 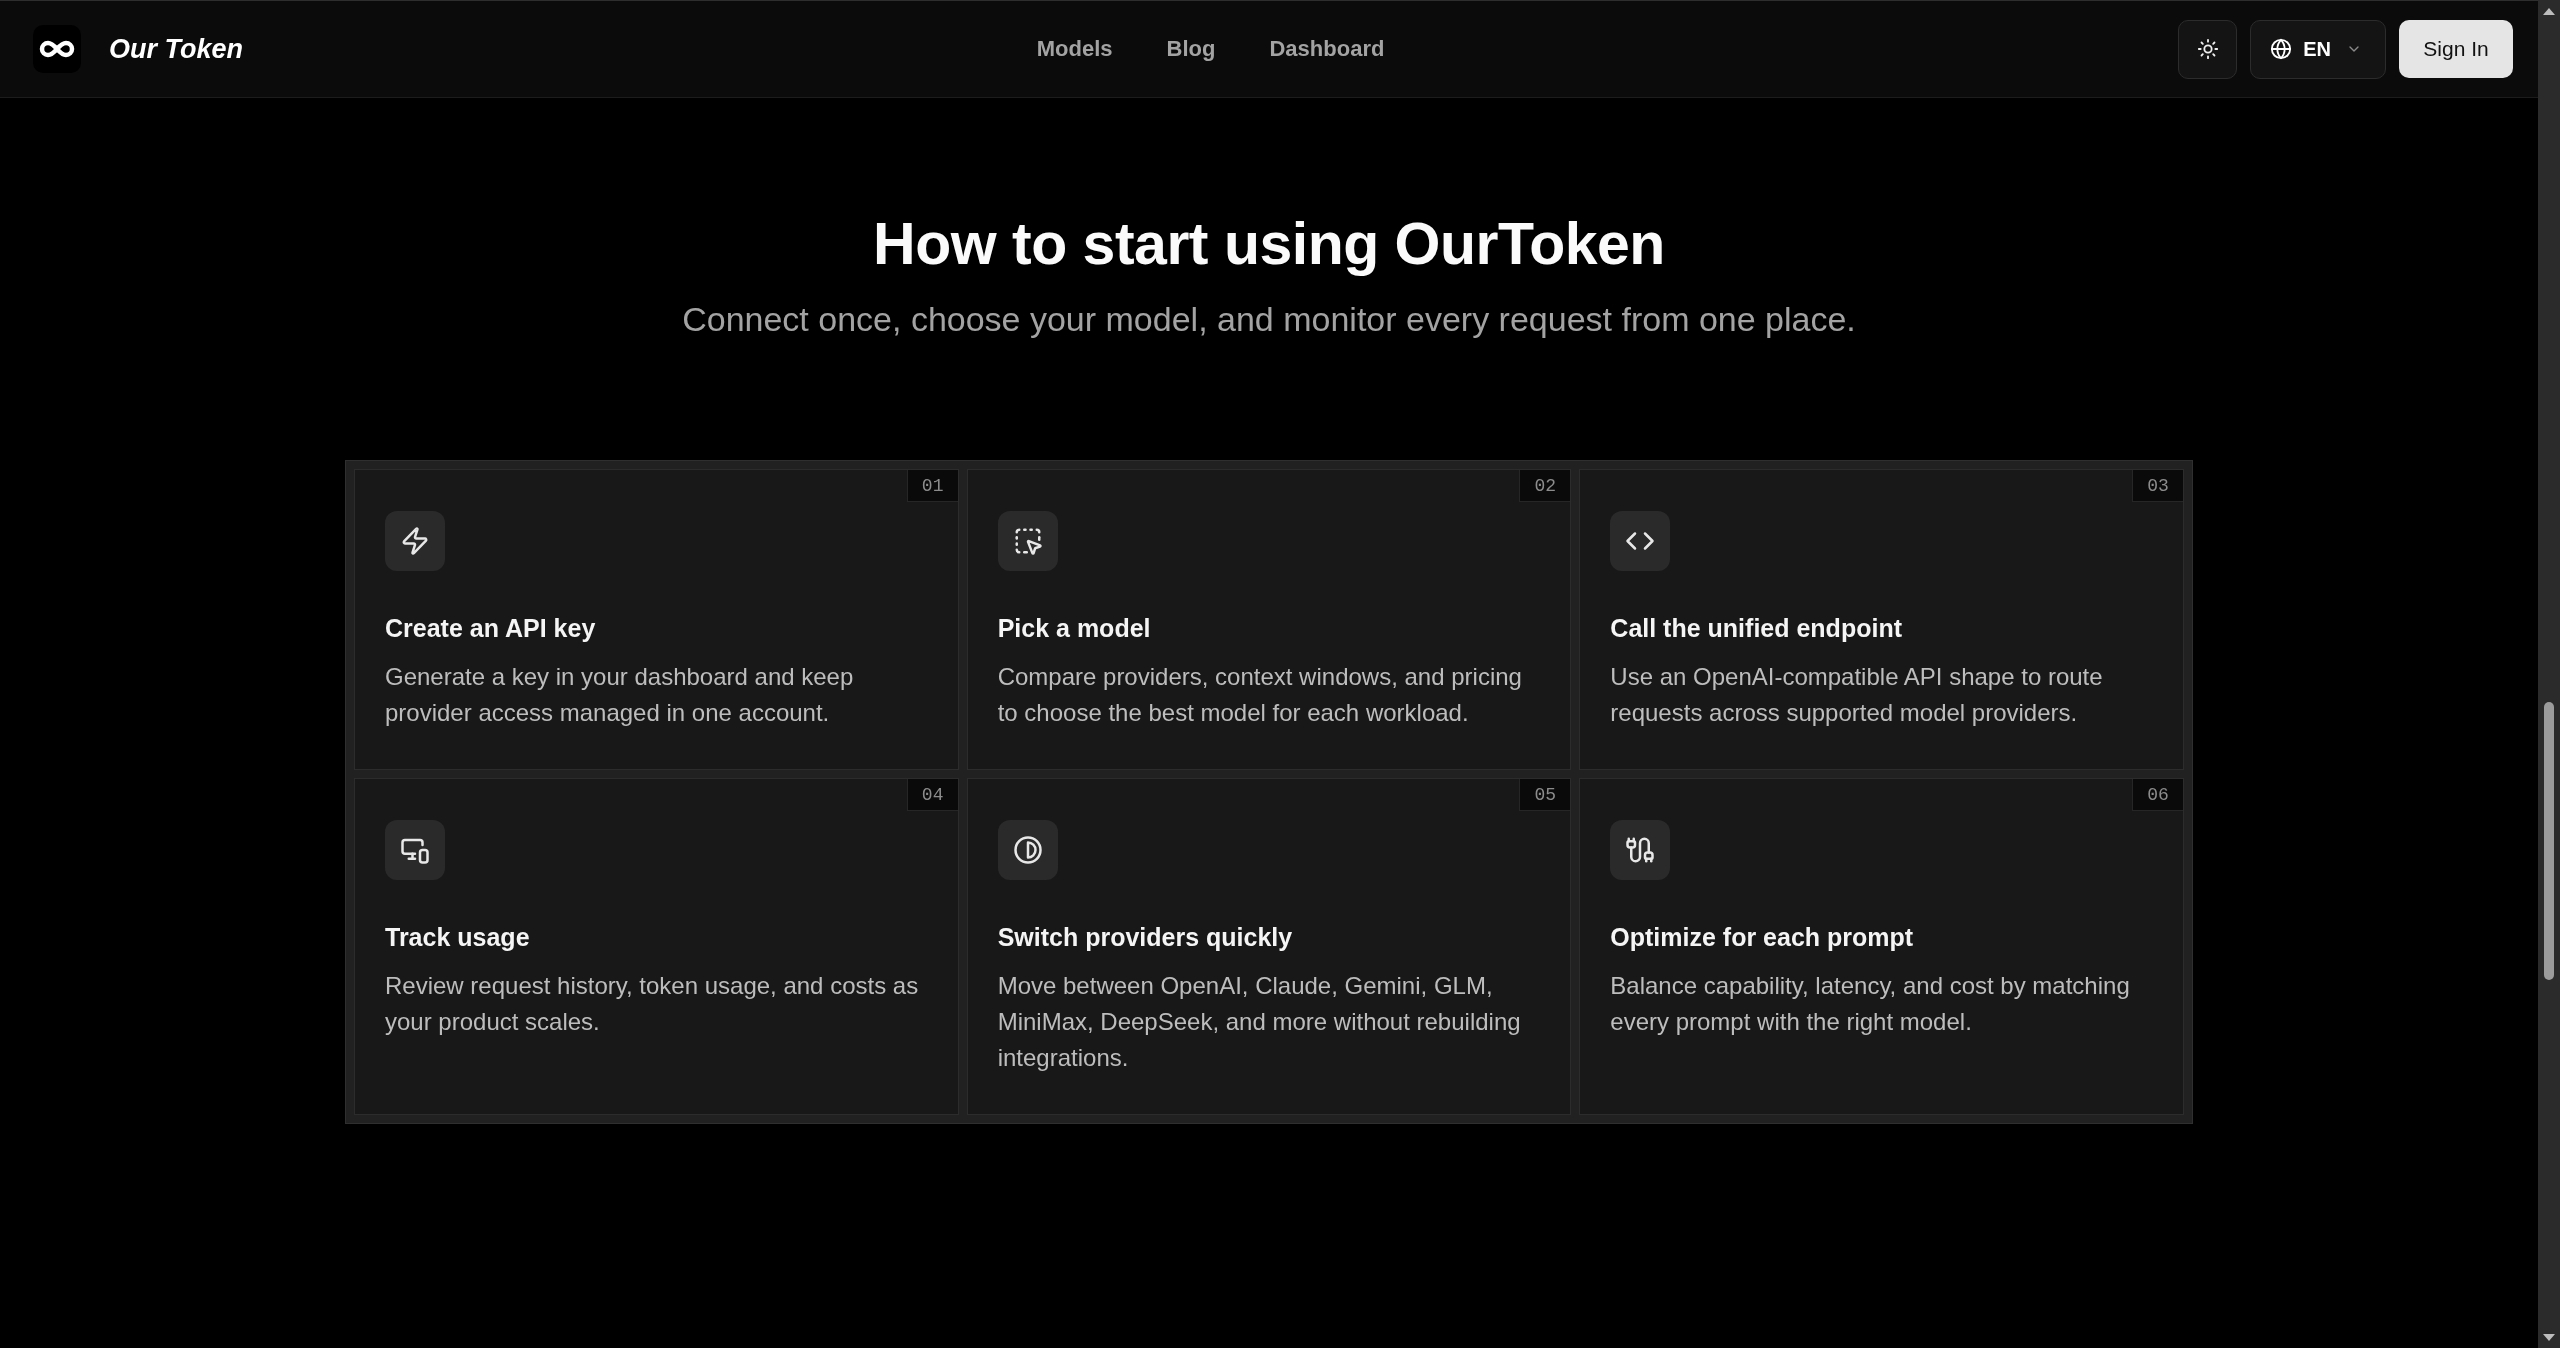 What do you see at coordinates (457, 937) in the screenshot?
I see `step-title: Track usage` at bounding box center [457, 937].